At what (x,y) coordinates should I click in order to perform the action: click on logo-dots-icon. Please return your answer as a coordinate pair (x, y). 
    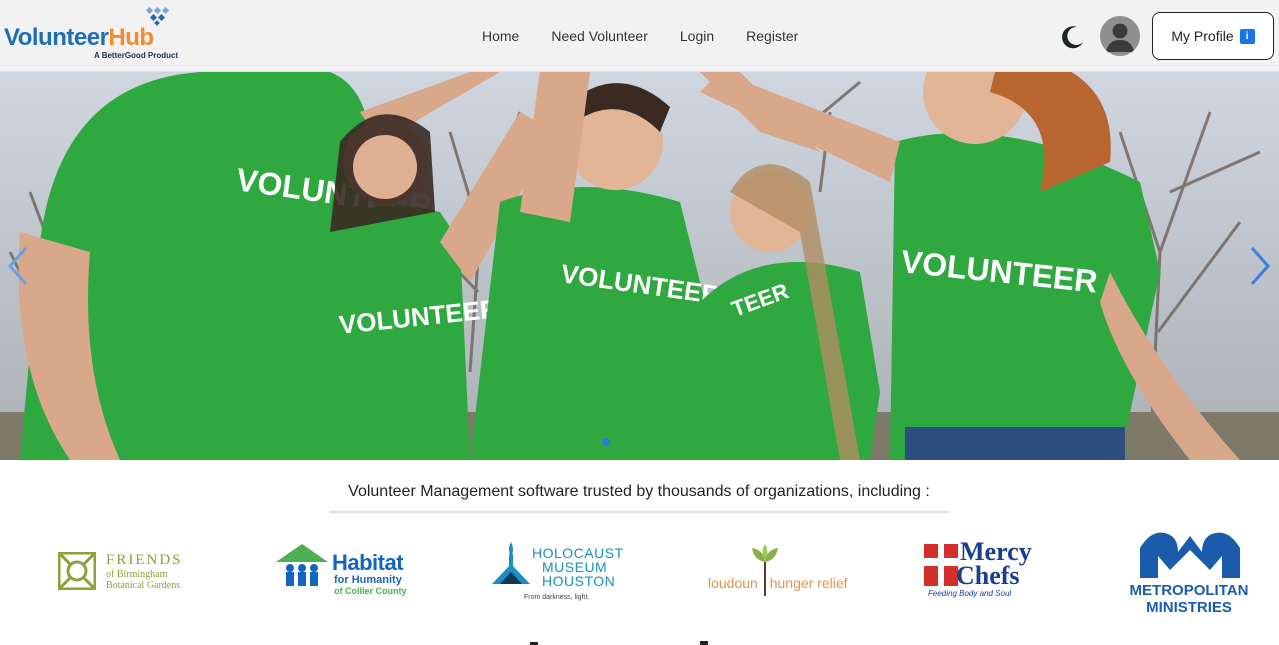
    Looking at the image, I should click on (157, 16).